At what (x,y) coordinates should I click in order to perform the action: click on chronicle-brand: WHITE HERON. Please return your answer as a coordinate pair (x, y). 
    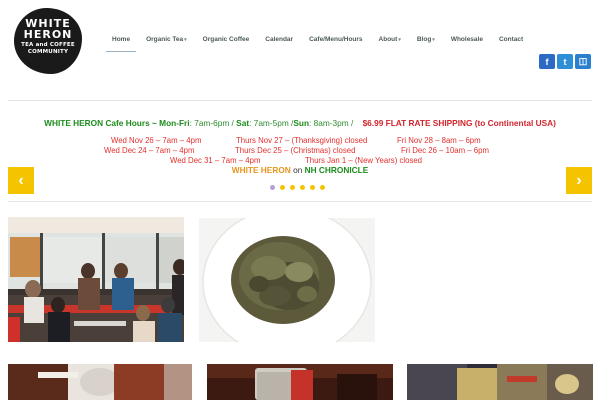
    Looking at the image, I should click on (261, 170).